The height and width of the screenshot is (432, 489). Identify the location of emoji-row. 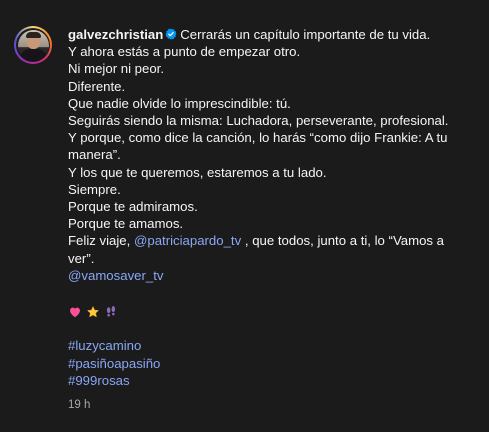
(268, 311).